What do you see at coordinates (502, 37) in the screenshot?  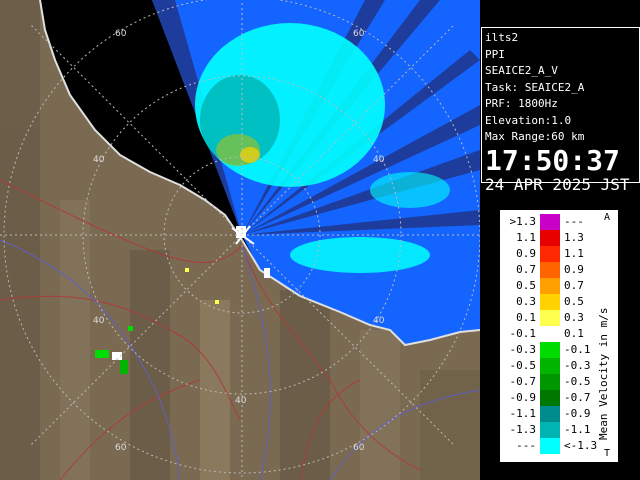 I see `site-name: ilts2` at bounding box center [502, 37].